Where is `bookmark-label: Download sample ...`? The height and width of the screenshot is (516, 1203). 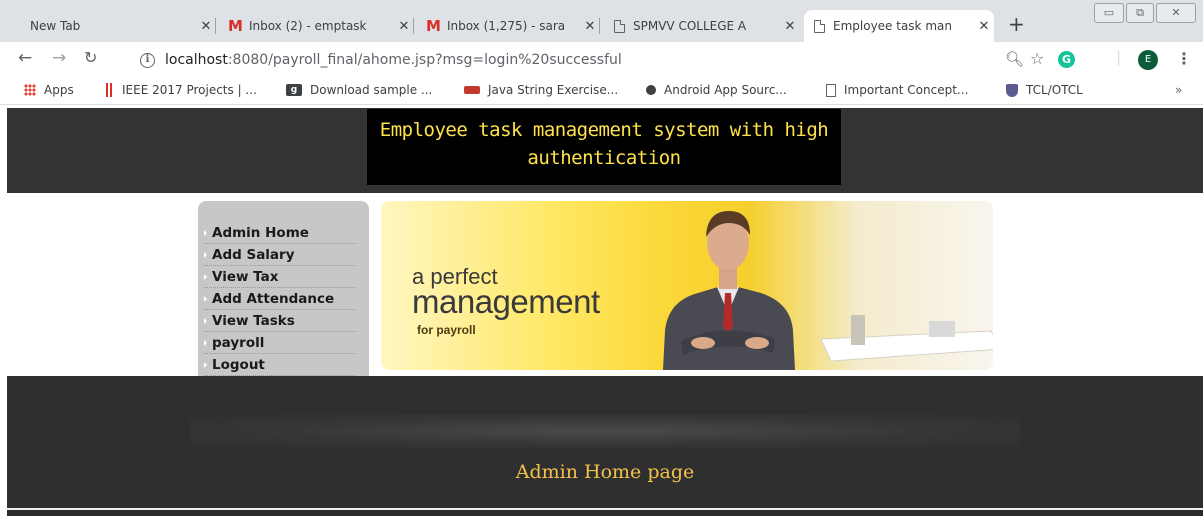
bookmark-label: Download sample ... is located at coordinates (371, 90).